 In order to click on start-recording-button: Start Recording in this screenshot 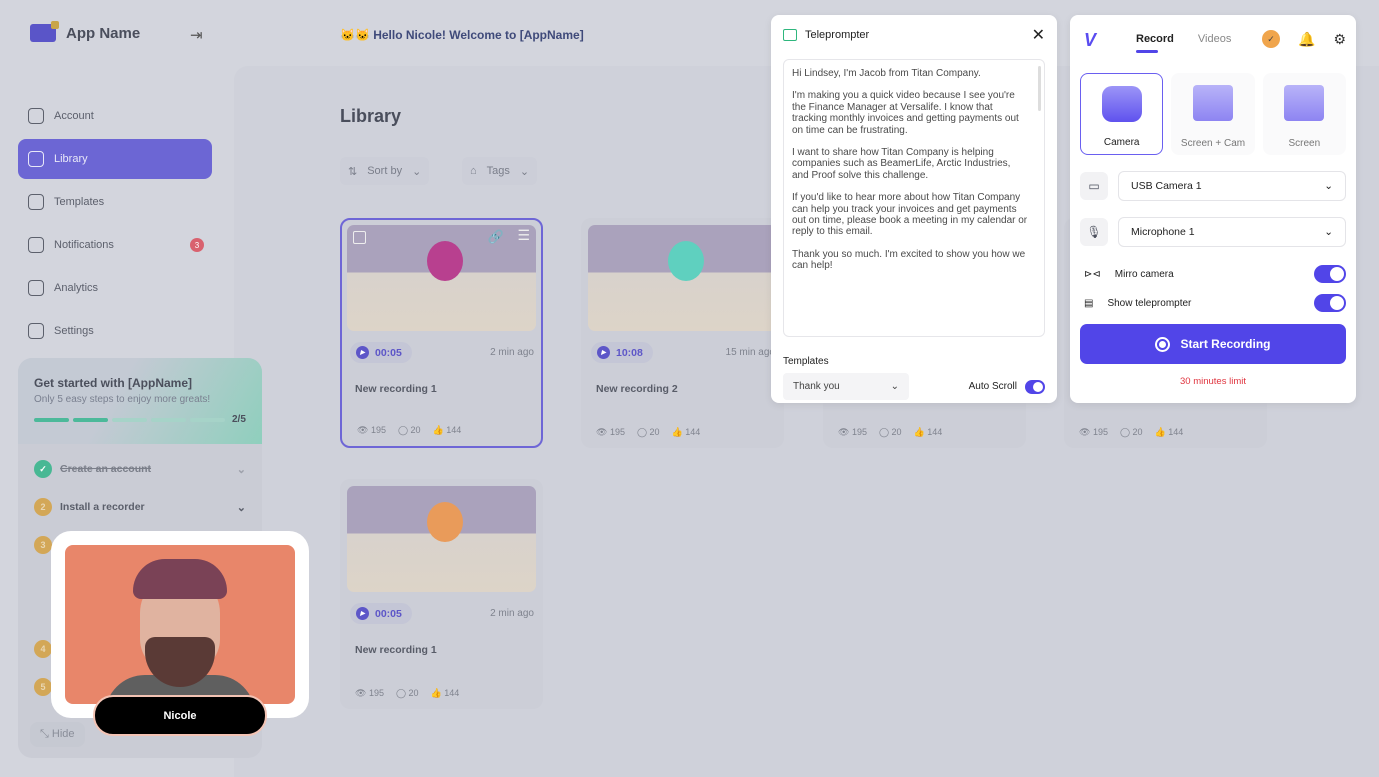, I will do `click(1213, 344)`.